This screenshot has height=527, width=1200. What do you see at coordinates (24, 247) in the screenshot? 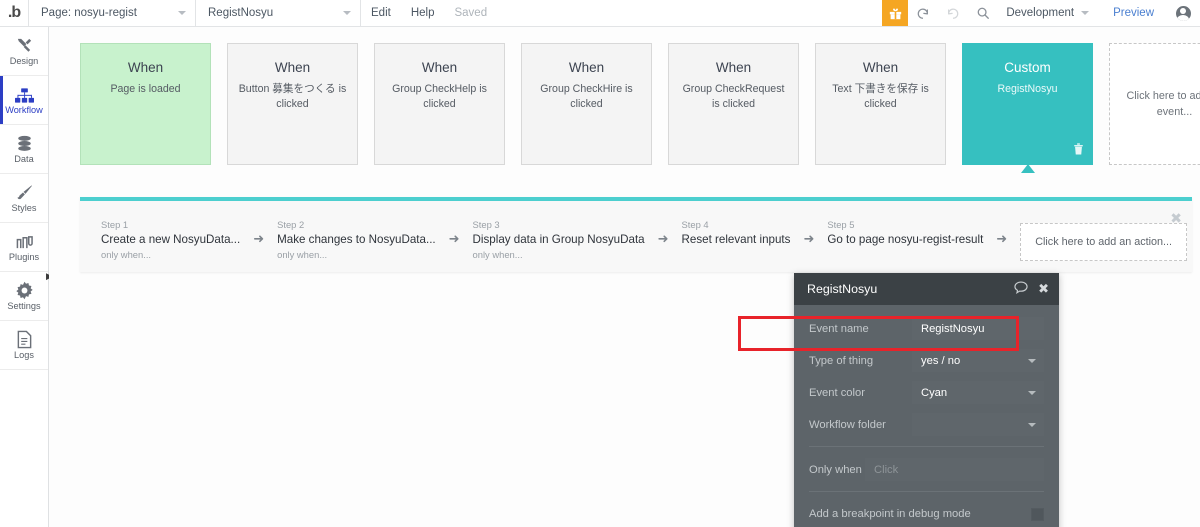
I see `sidebar-item-plugins: Plugins` at bounding box center [24, 247].